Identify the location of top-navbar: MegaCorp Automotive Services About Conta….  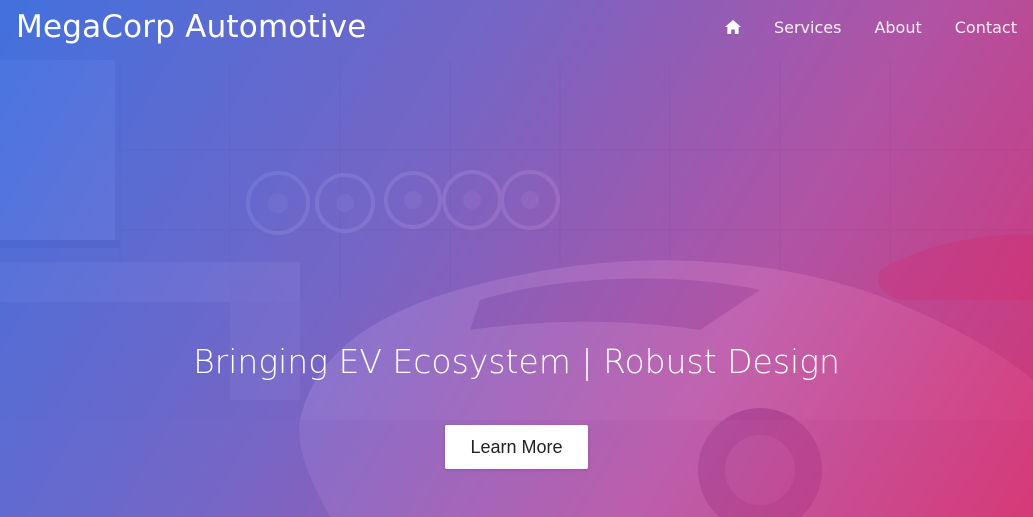
(516, 27).